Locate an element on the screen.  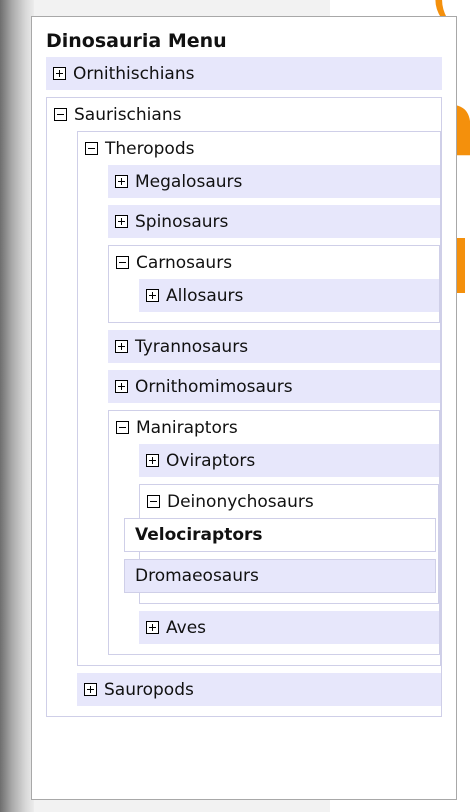
menu-row-tyrannosaurs: Tyrannosaurs is located at coordinates (274, 346).